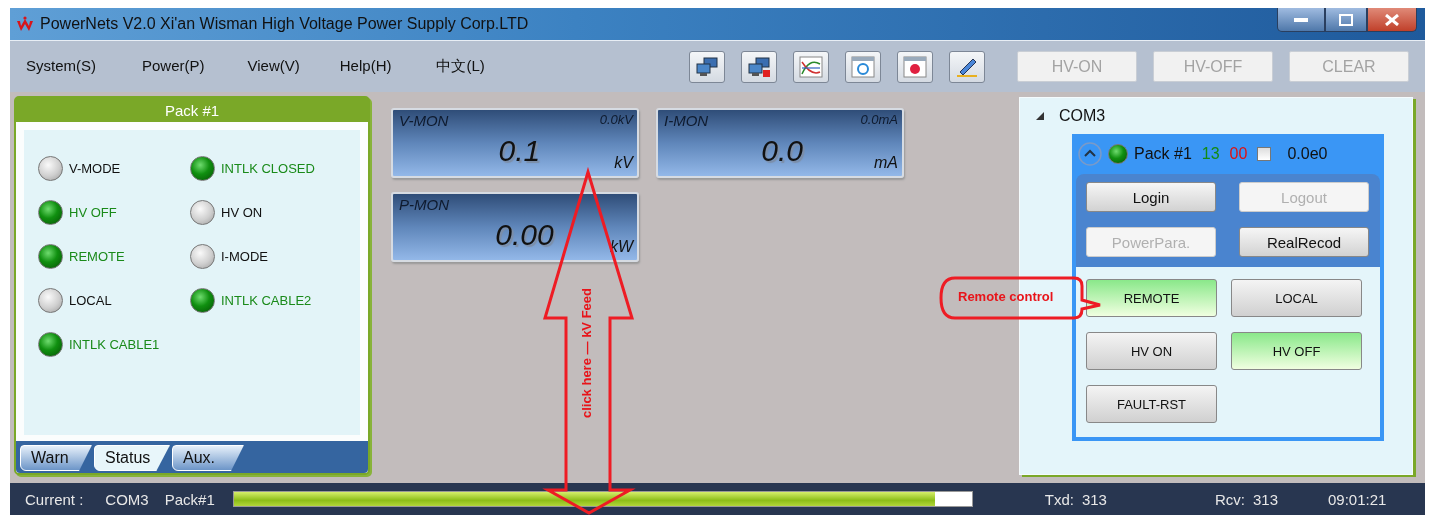 The image size is (1431, 523). Describe the element at coordinates (1264, 154) in the screenshot. I see `checkbox` at that location.